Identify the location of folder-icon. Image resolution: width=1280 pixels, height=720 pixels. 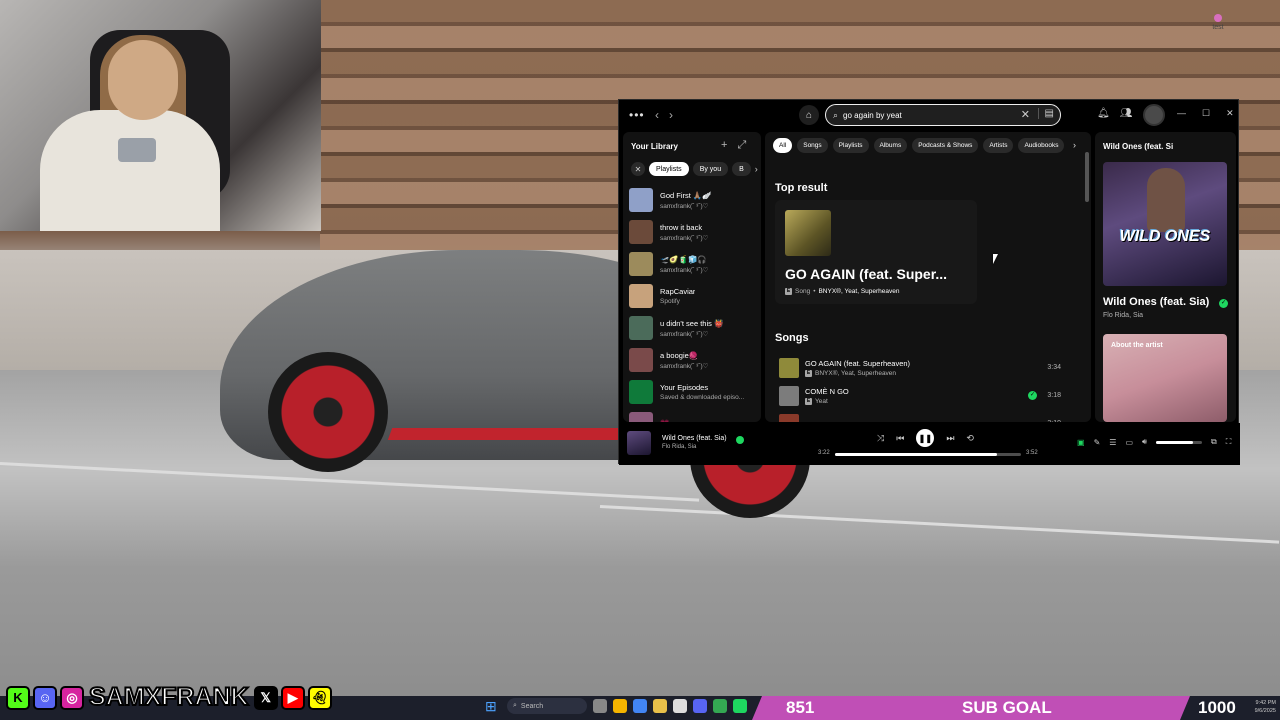
(660, 706).